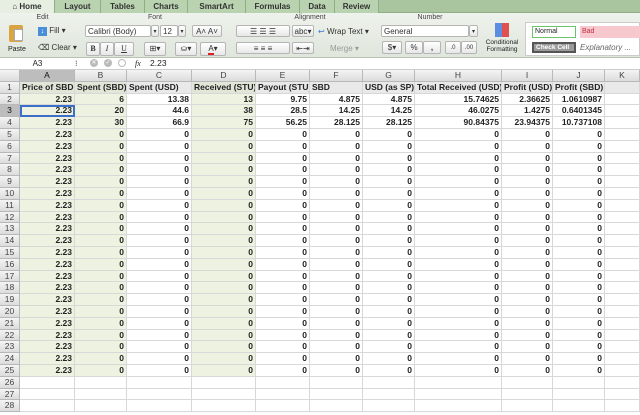 This screenshot has height=415, width=640. I want to click on cell-i8: 0, so click(527, 170).